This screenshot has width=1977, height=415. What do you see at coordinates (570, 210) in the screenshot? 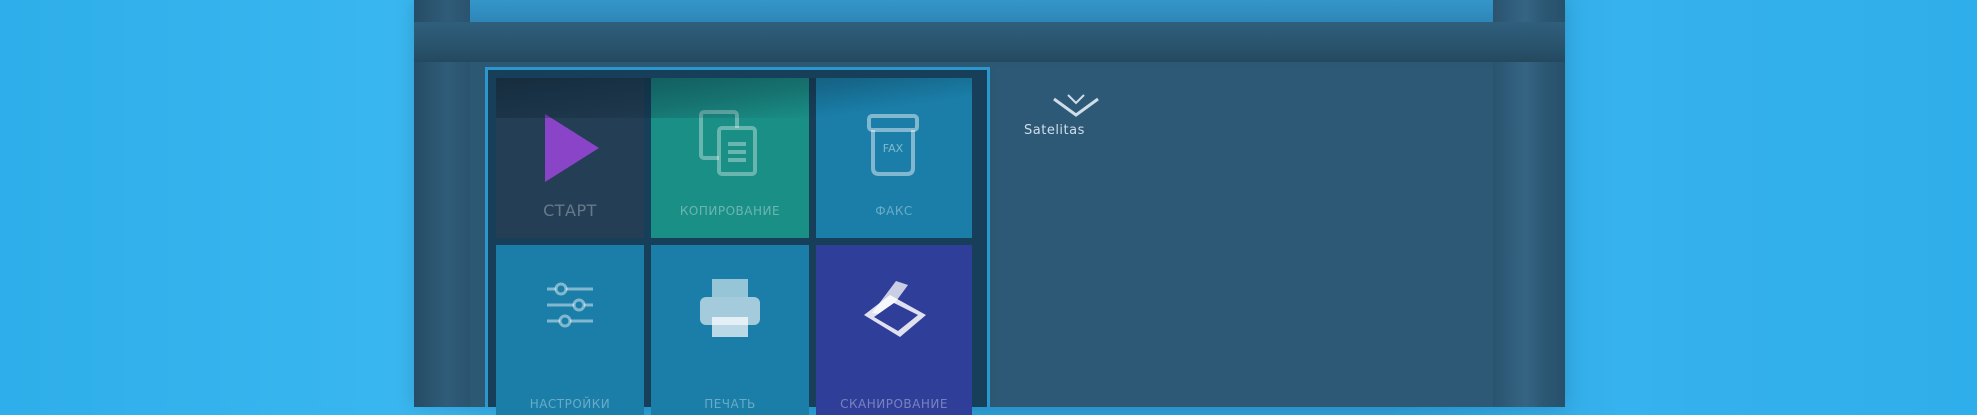
I see `tile-start-label: СТАРТ` at bounding box center [570, 210].